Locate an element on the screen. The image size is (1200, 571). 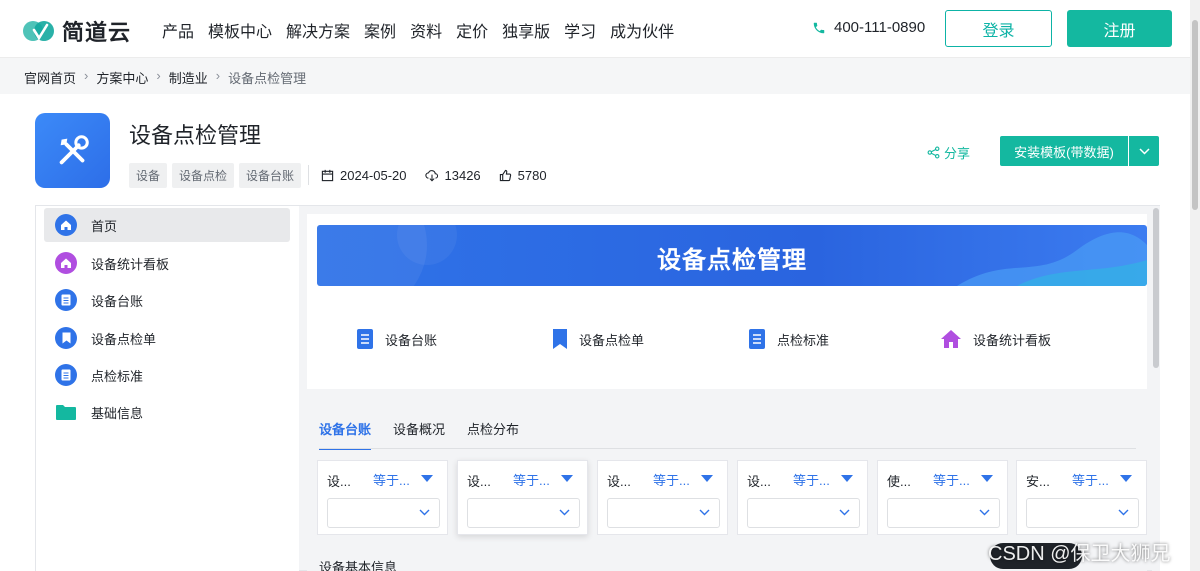
sidebar-item-label: 点检标准 is located at coordinates (117, 376).